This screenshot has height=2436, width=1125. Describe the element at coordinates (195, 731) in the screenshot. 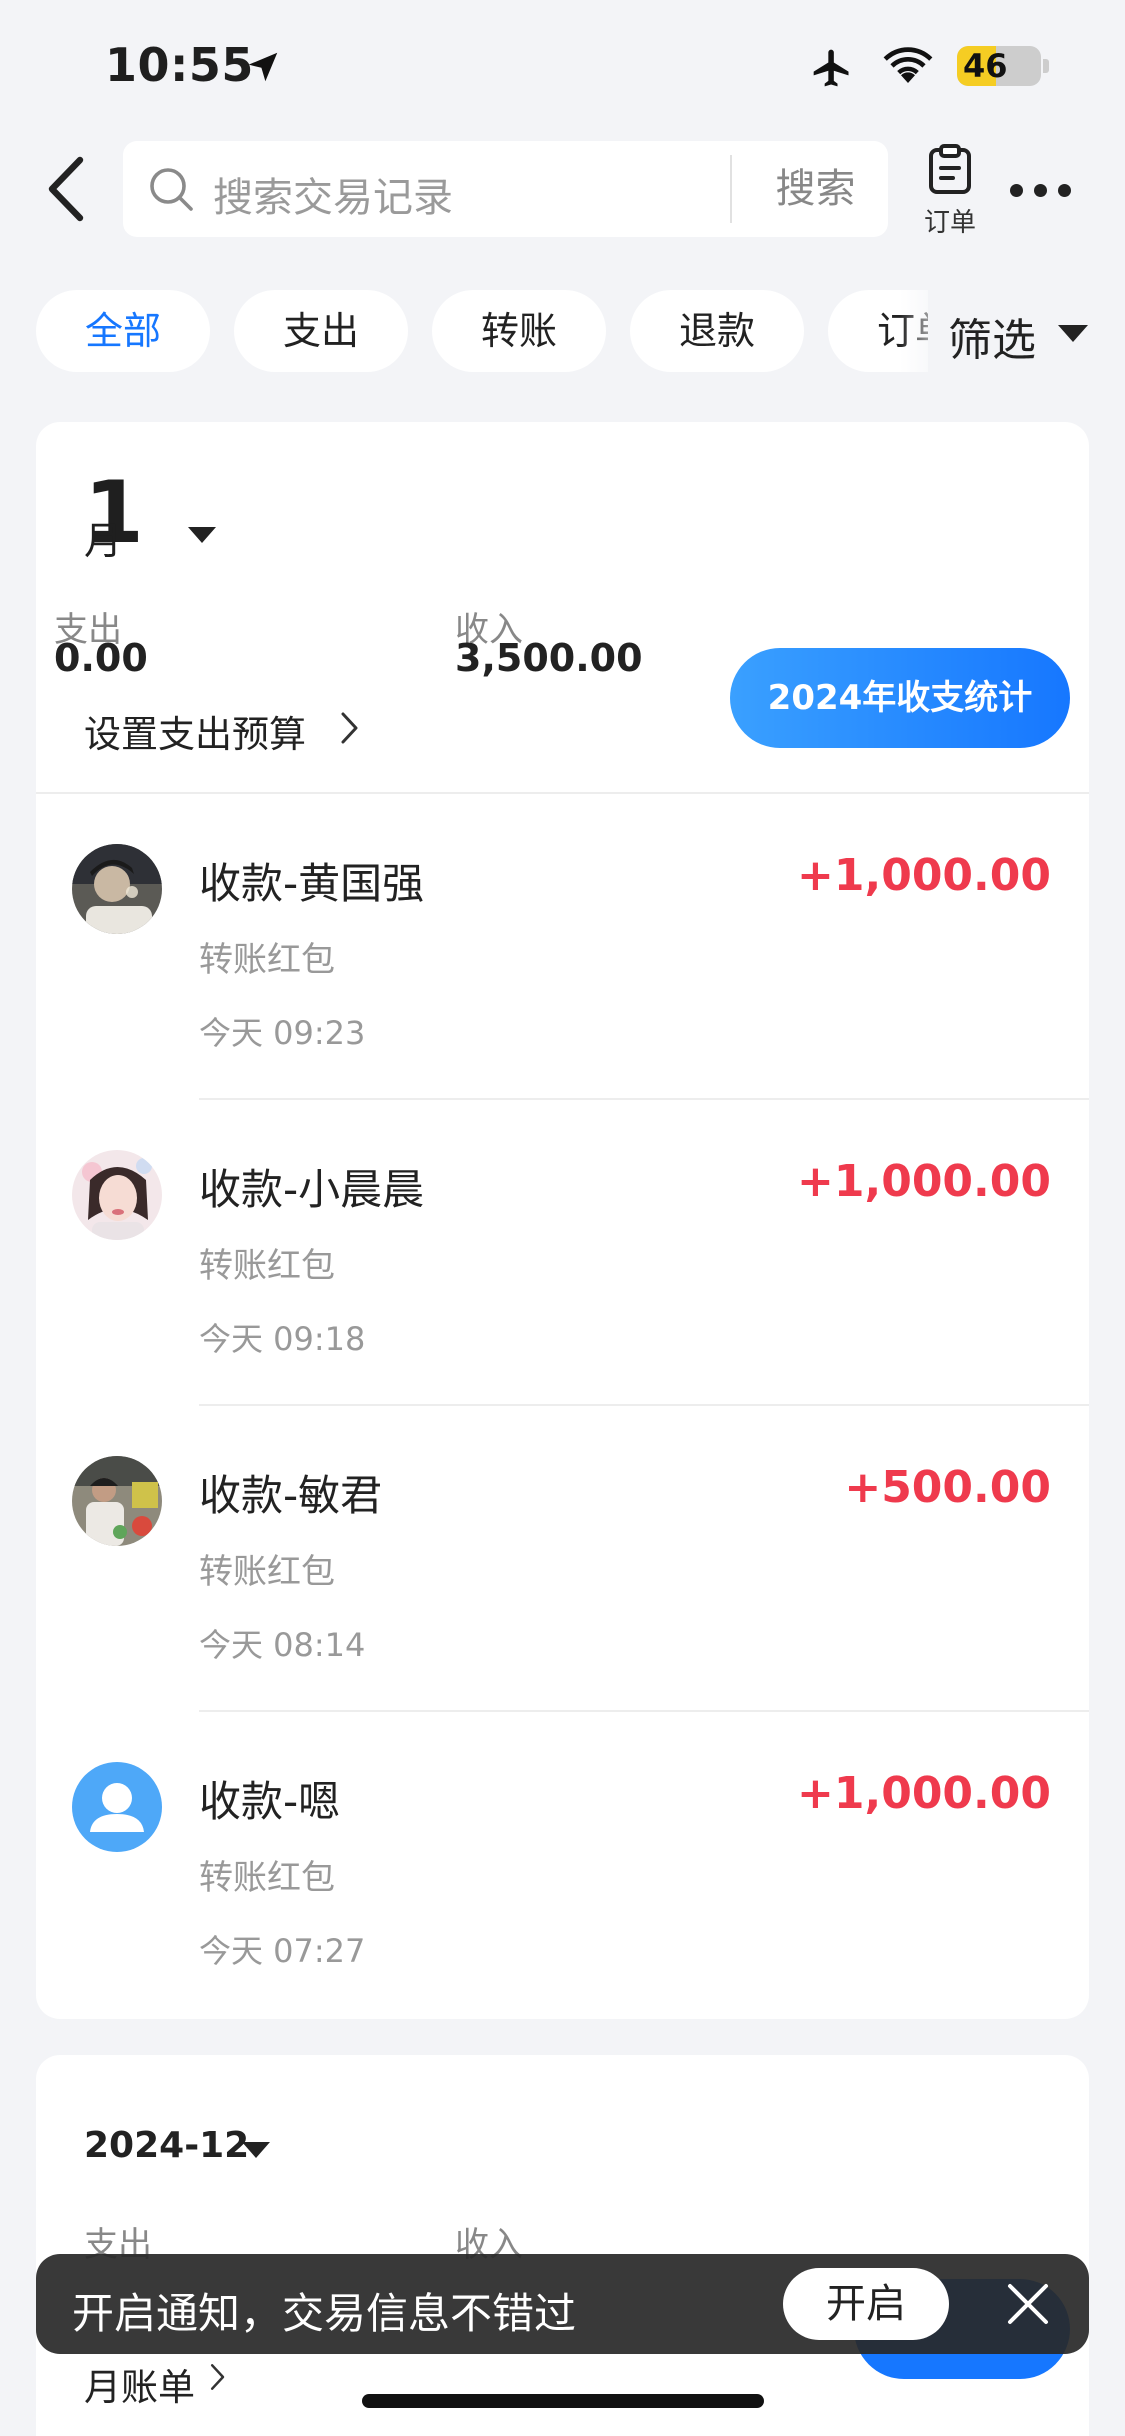

I see `set-budget-link: 设置支出预算` at that location.